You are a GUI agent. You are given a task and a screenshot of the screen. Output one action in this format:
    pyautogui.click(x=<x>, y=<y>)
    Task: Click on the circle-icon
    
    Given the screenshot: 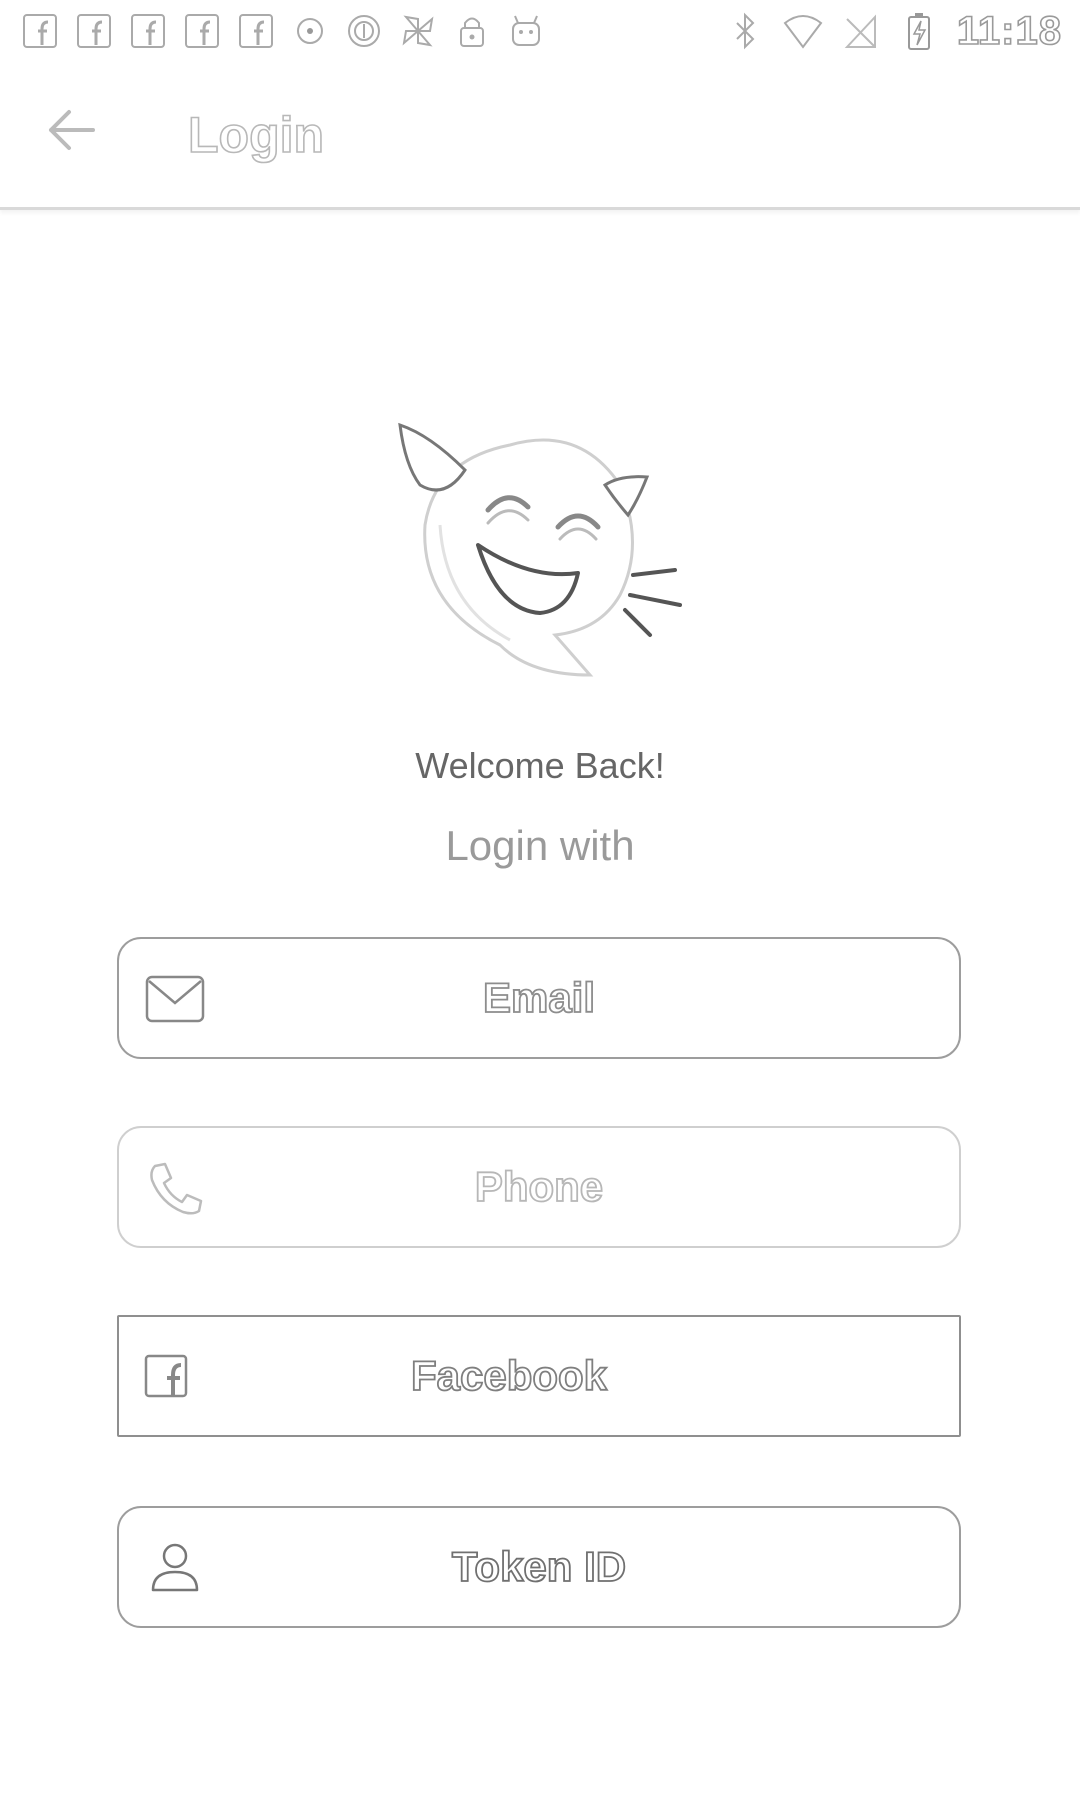 What is the action you would take?
    pyautogui.click(x=364, y=31)
    